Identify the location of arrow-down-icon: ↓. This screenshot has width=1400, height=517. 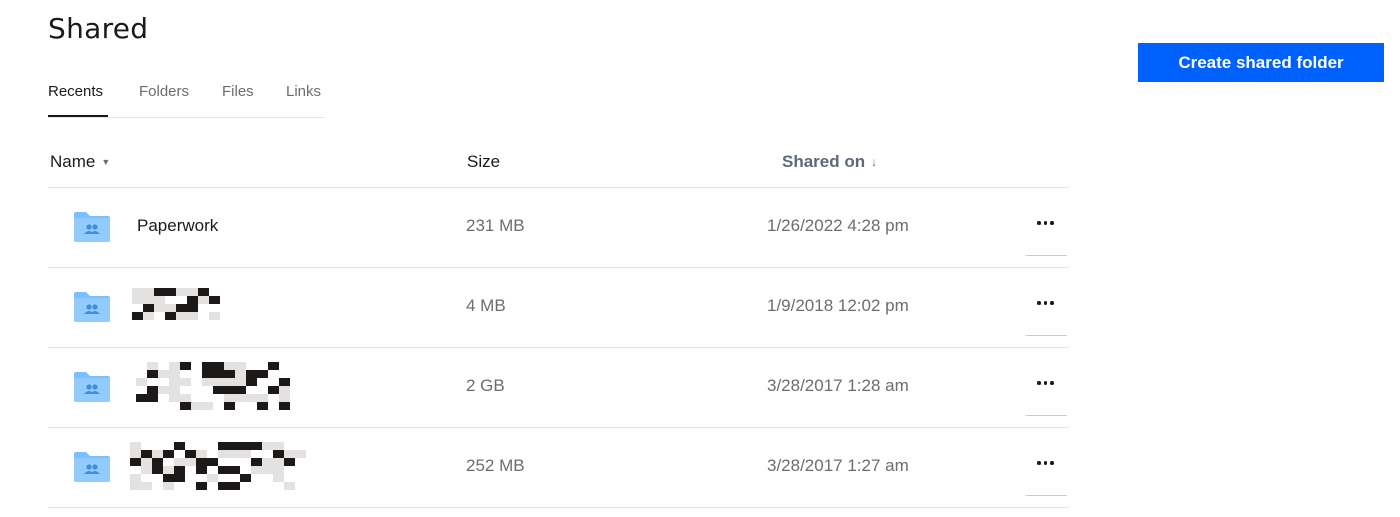
(874, 162).